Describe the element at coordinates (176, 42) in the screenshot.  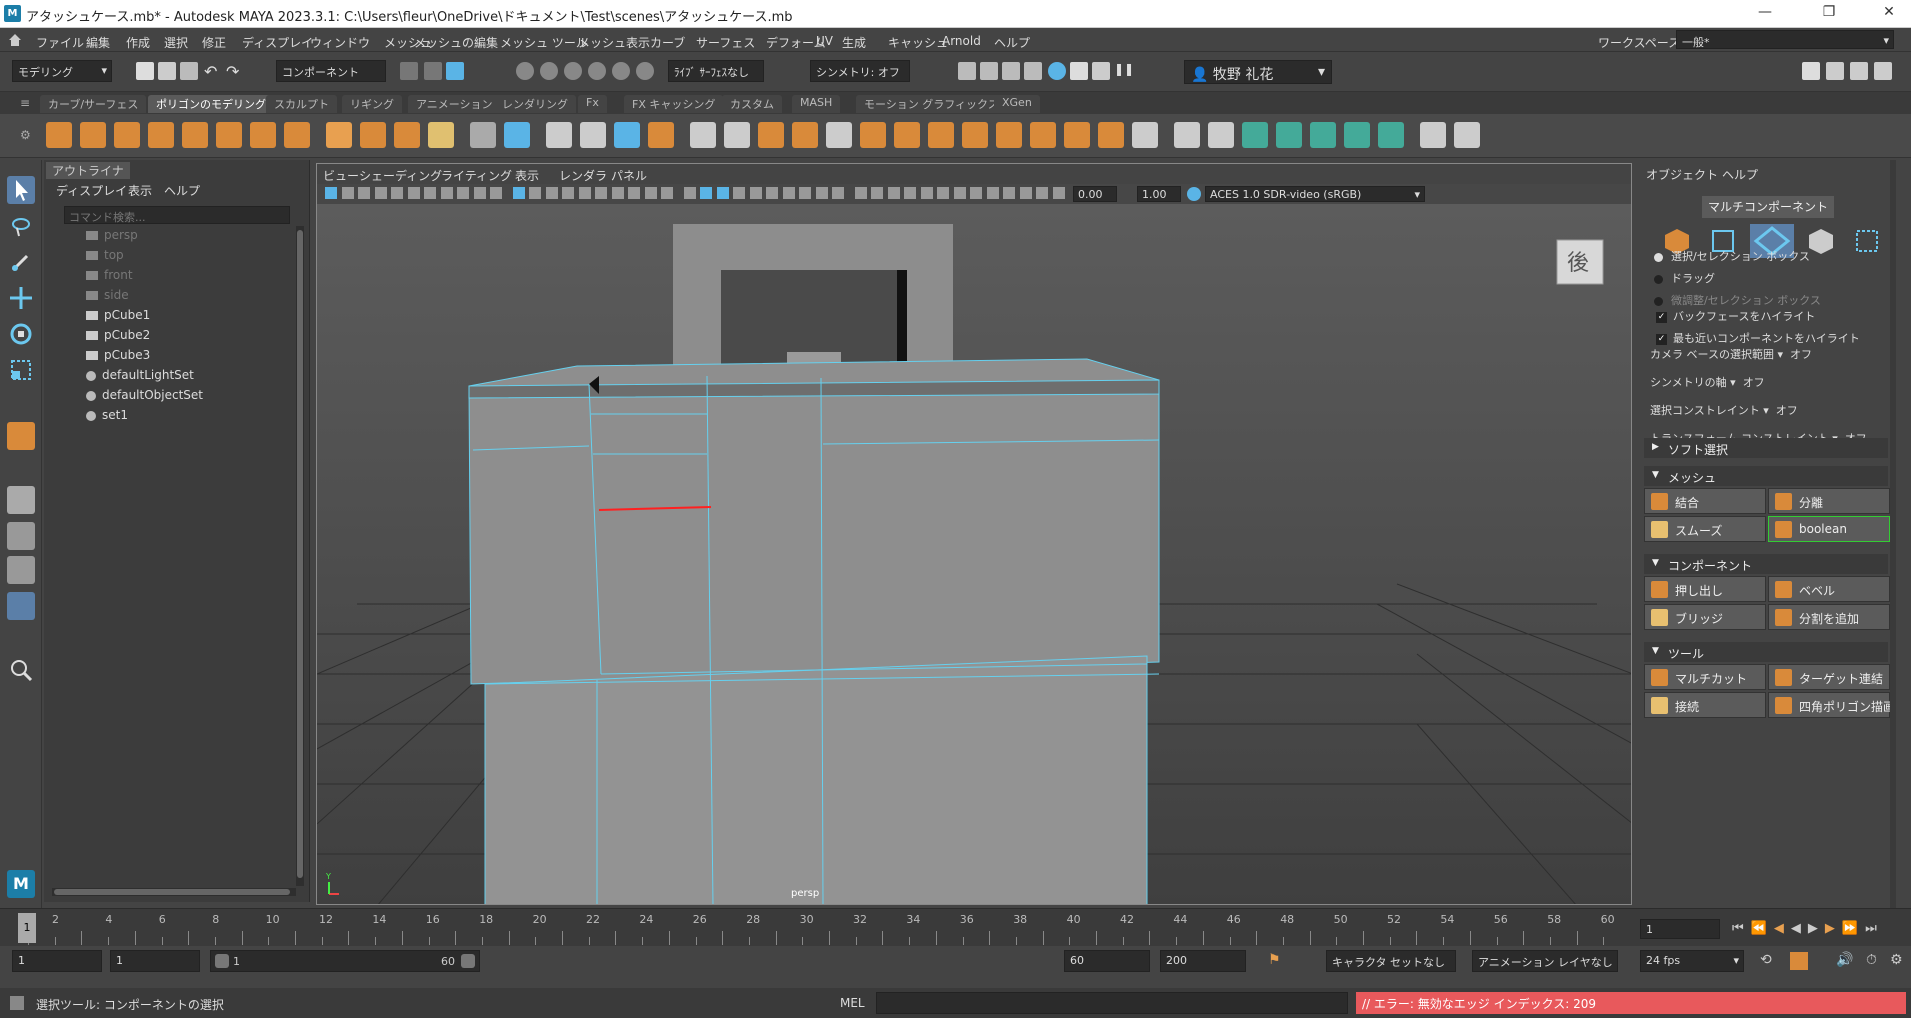
I see `menu-3: 選択` at that location.